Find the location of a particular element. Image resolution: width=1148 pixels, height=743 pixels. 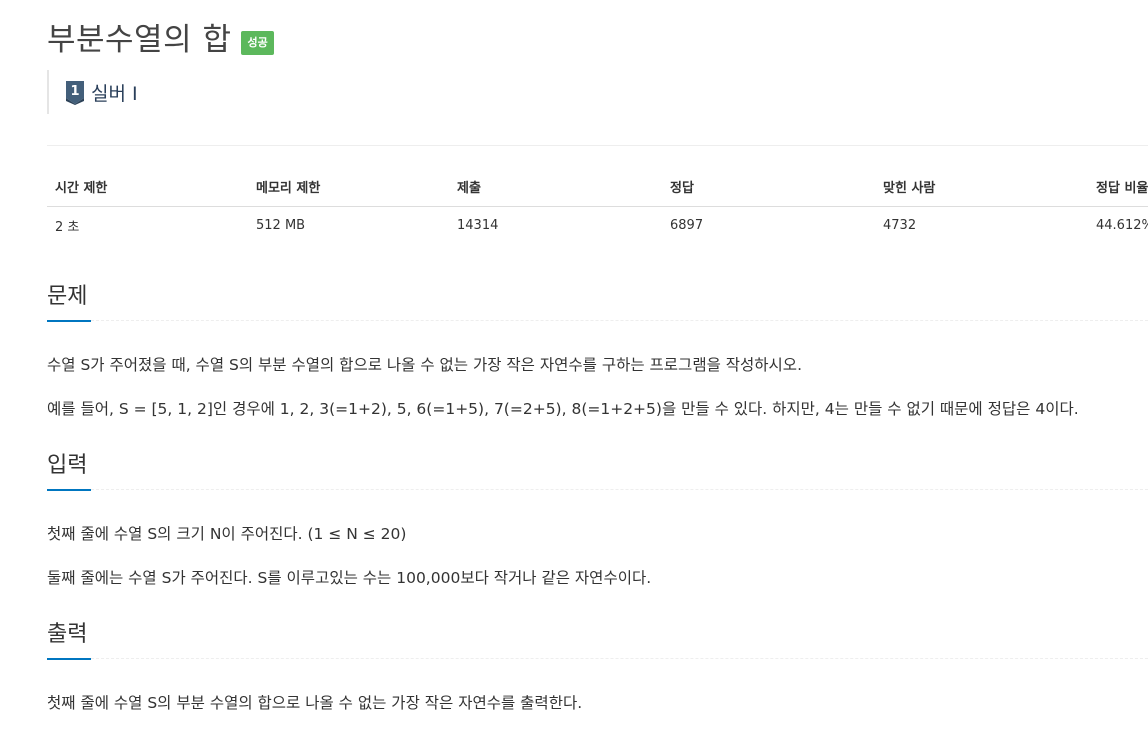

header-memory-limit: 메모리 제한 is located at coordinates (348, 186).